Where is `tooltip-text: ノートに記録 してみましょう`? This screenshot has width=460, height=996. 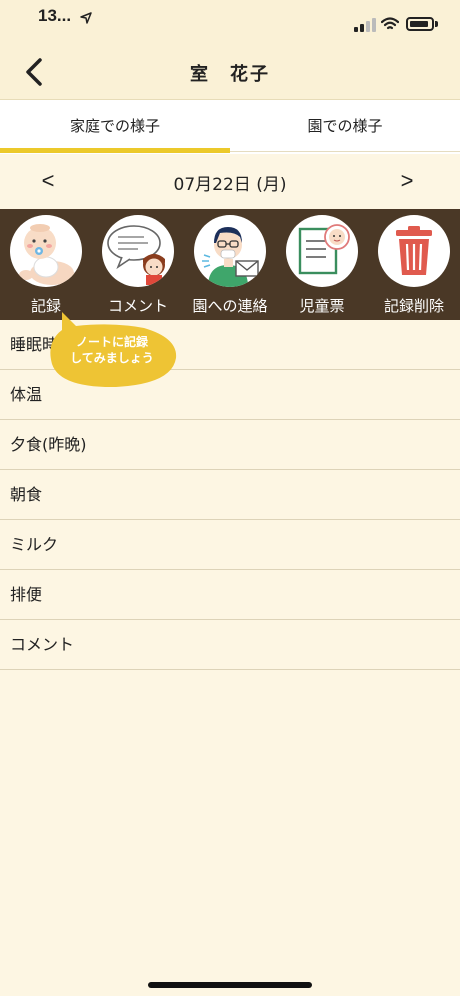
tooltip-text: ノートに記録 してみましょう is located at coordinates (112, 350).